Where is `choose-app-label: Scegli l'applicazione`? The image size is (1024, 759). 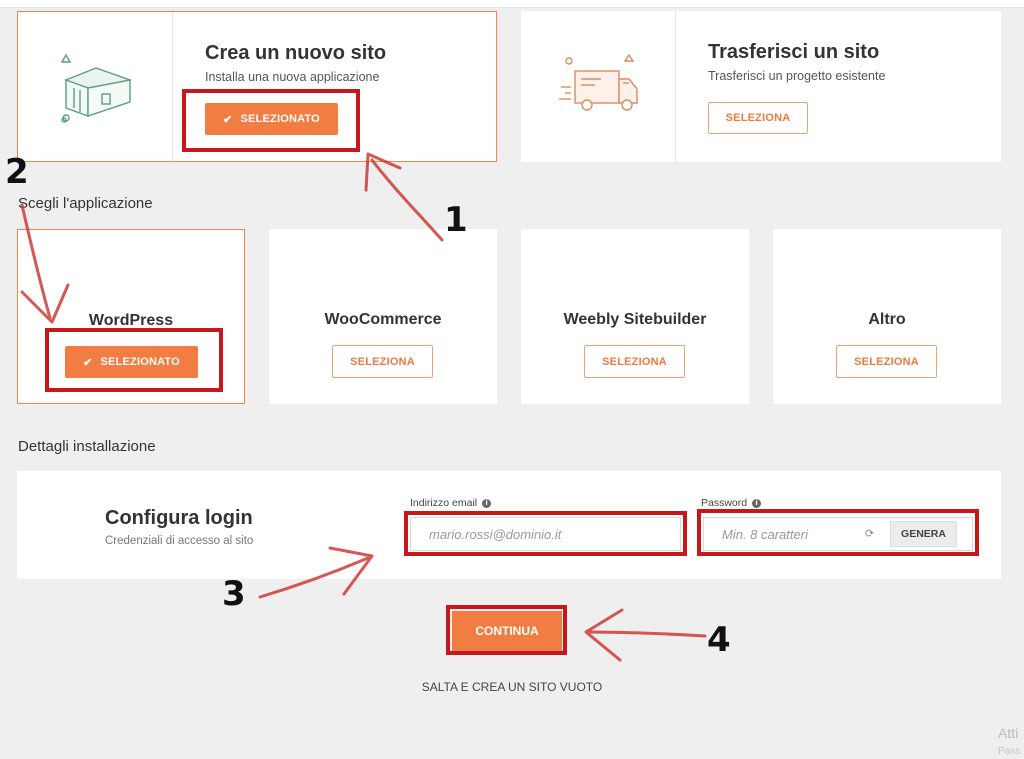 choose-app-label: Scegli l'applicazione is located at coordinates (85, 203).